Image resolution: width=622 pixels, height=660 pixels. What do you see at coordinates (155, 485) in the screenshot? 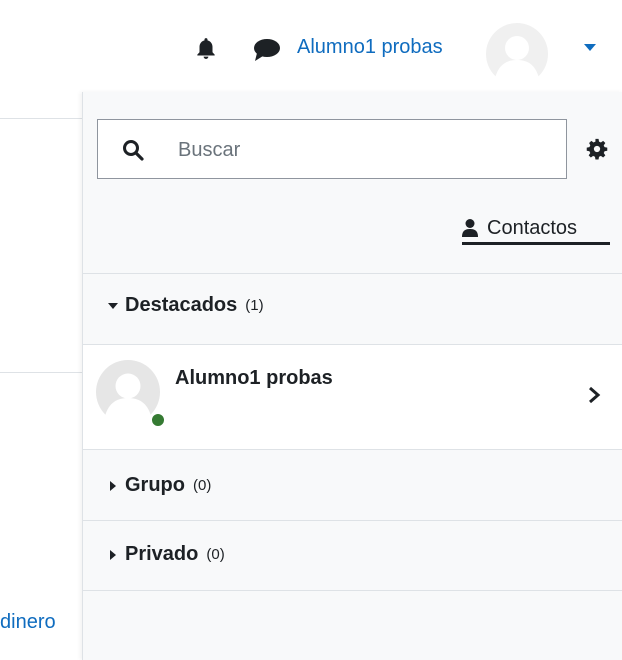
I see `section-group-title: Grupo` at bounding box center [155, 485].